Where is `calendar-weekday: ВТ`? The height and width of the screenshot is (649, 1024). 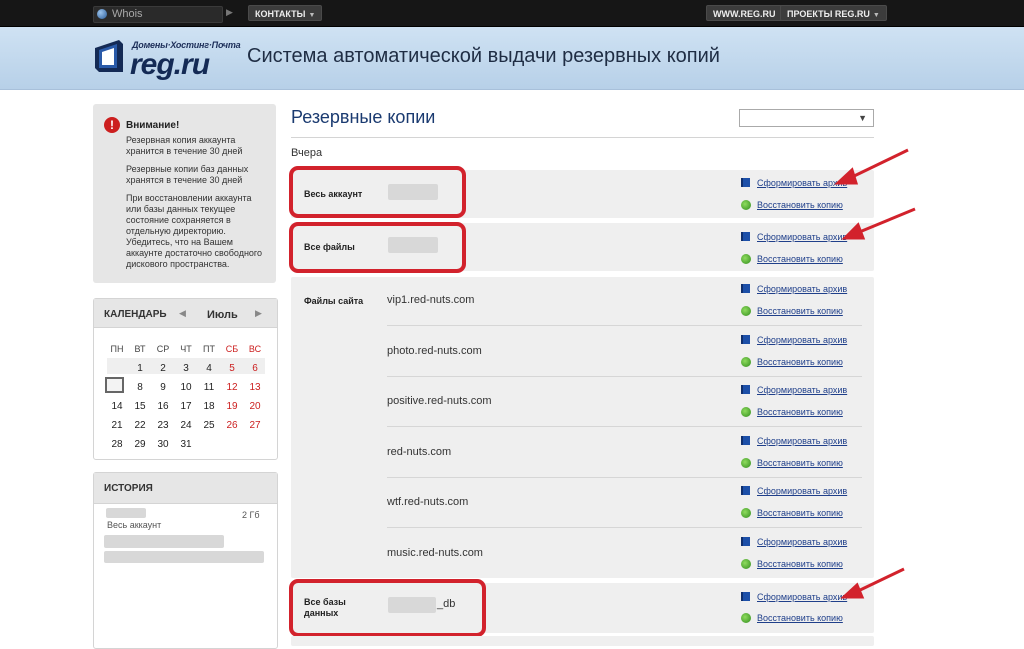
calendar-weekday: ВТ is located at coordinates (140, 349).